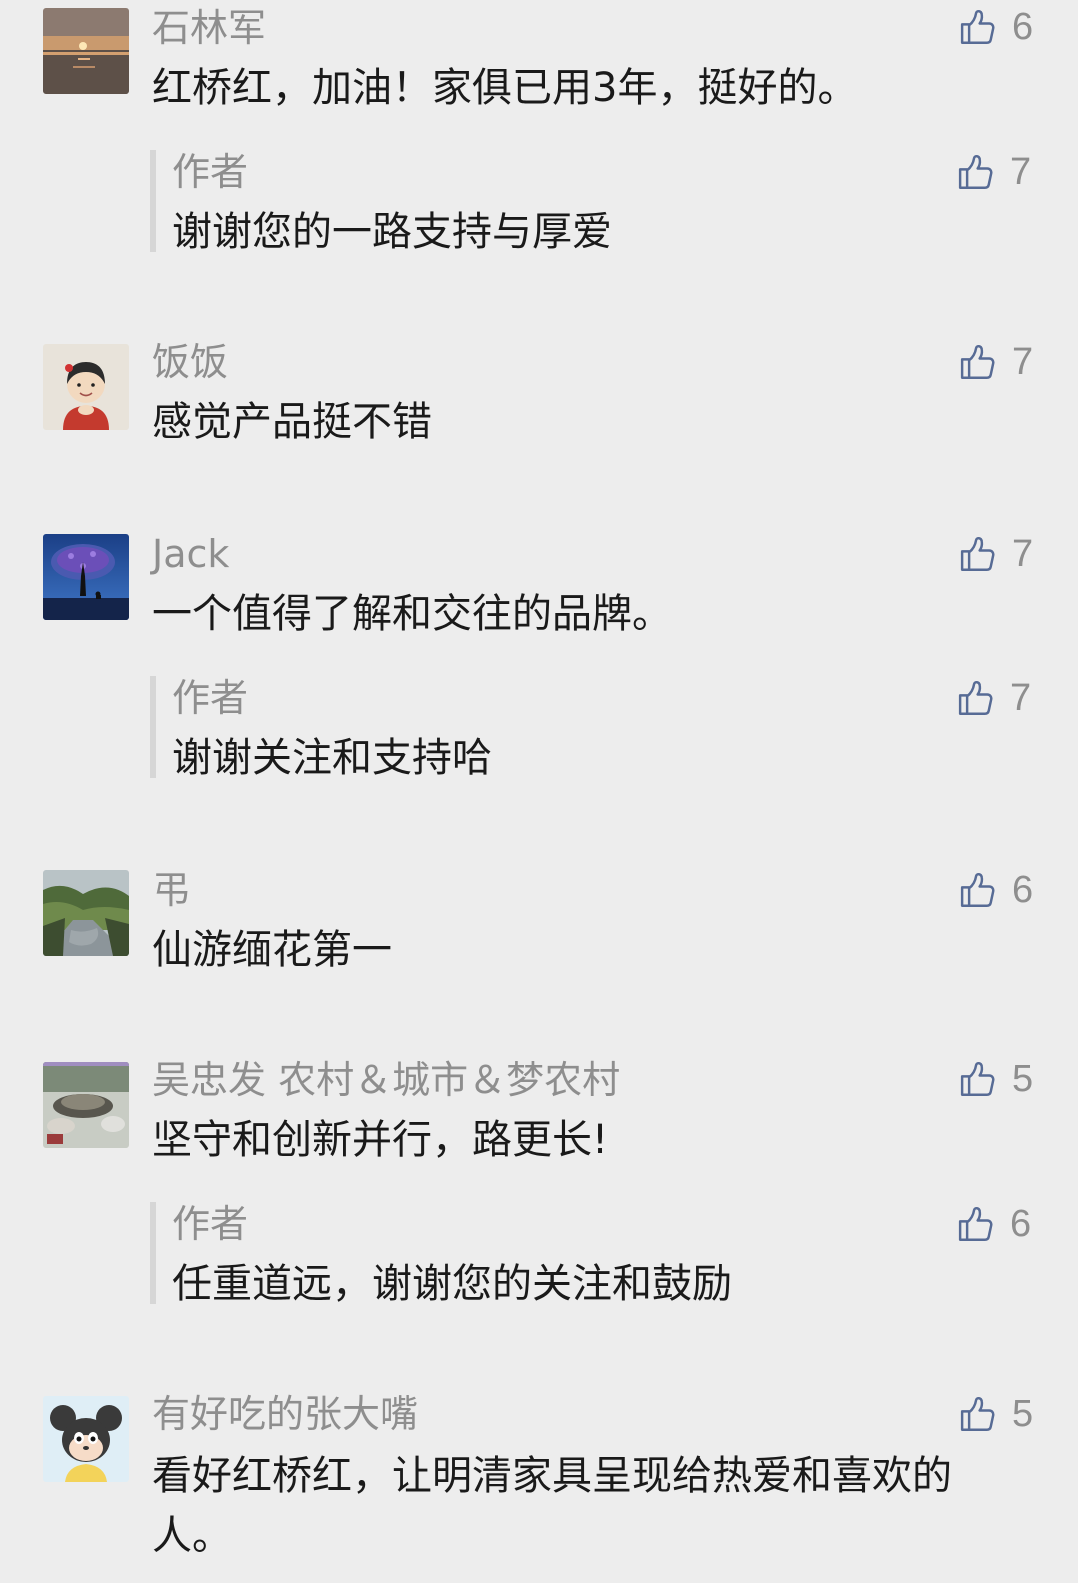 This screenshot has width=1078, height=1583. Describe the element at coordinates (209, 28) in the screenshot. I see `comment-author: 石林军` at that location.